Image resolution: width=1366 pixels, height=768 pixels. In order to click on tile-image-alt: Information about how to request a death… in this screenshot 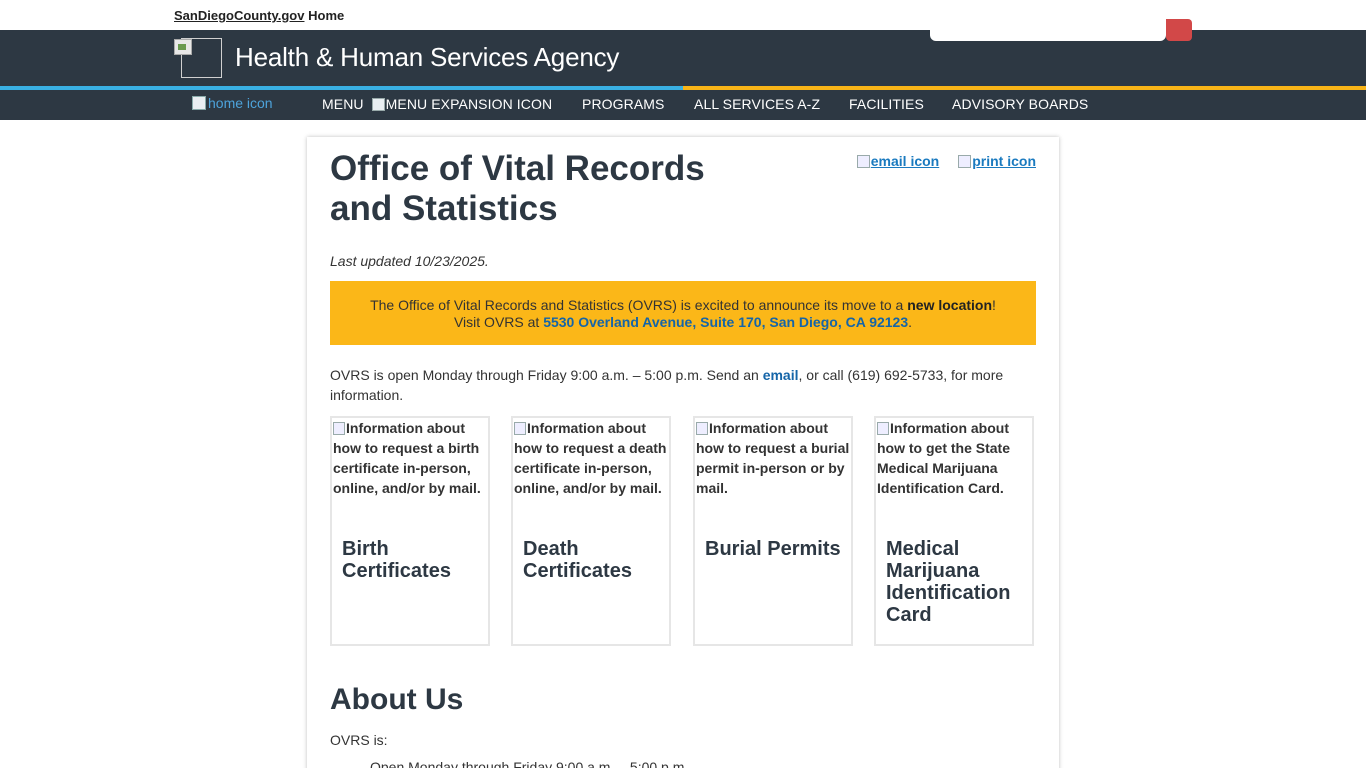, I will do `click(591, 458)`.